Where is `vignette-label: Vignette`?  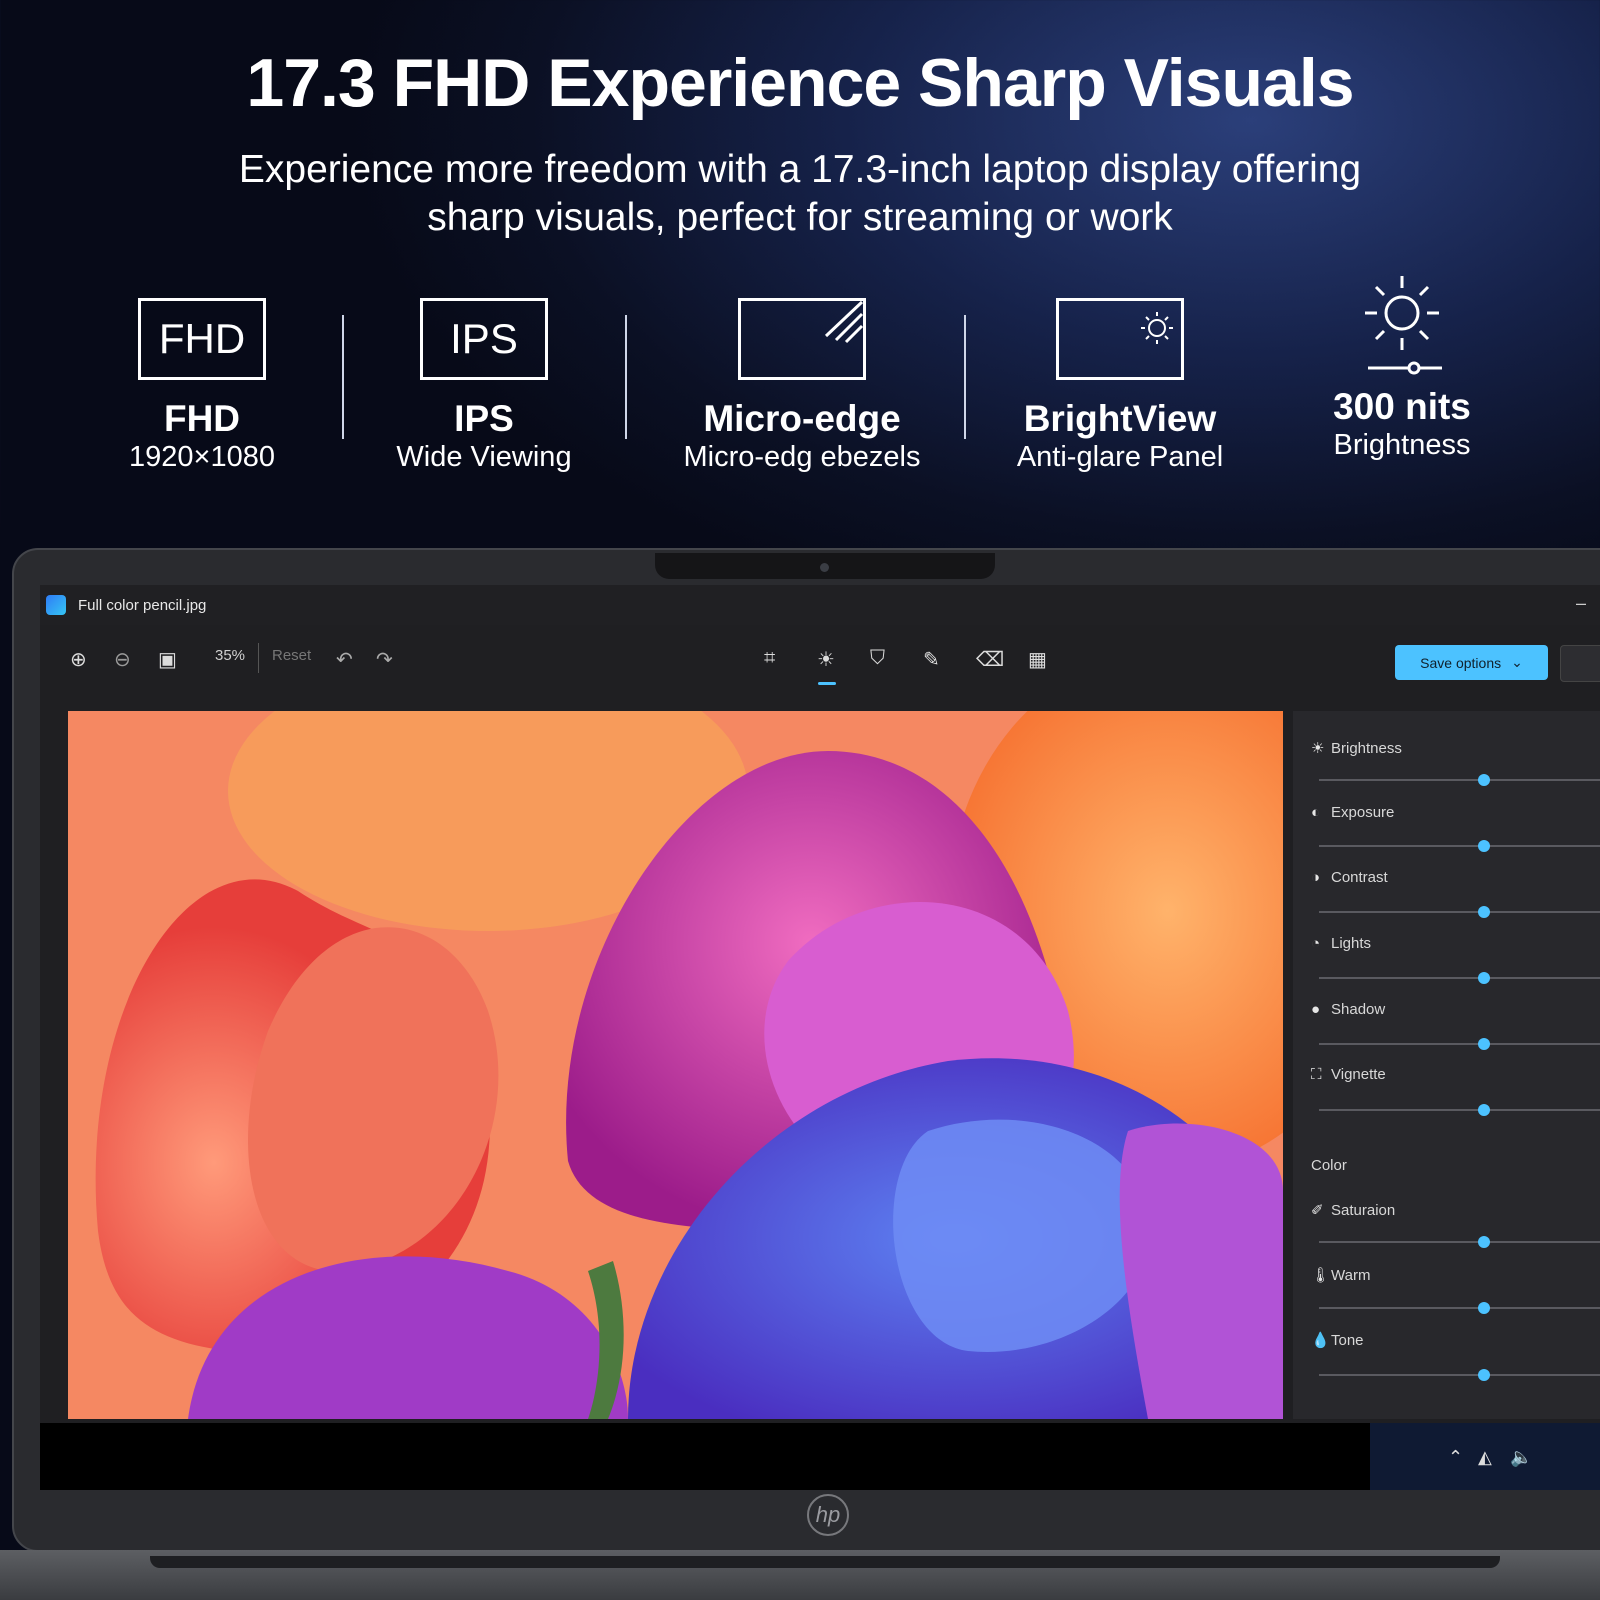
vignette-label: Vignette is located at coordinates (1358, 1074).